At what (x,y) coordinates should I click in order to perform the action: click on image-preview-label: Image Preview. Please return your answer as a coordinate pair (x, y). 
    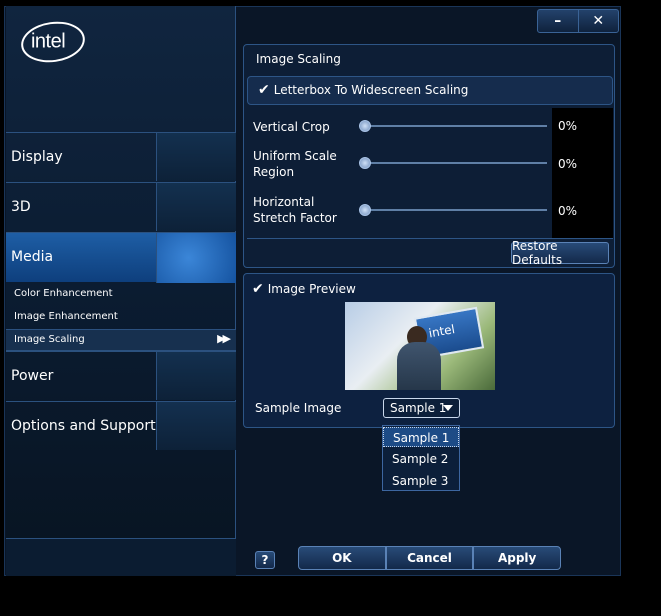
    Looking at the image, I should click on (311, 289).